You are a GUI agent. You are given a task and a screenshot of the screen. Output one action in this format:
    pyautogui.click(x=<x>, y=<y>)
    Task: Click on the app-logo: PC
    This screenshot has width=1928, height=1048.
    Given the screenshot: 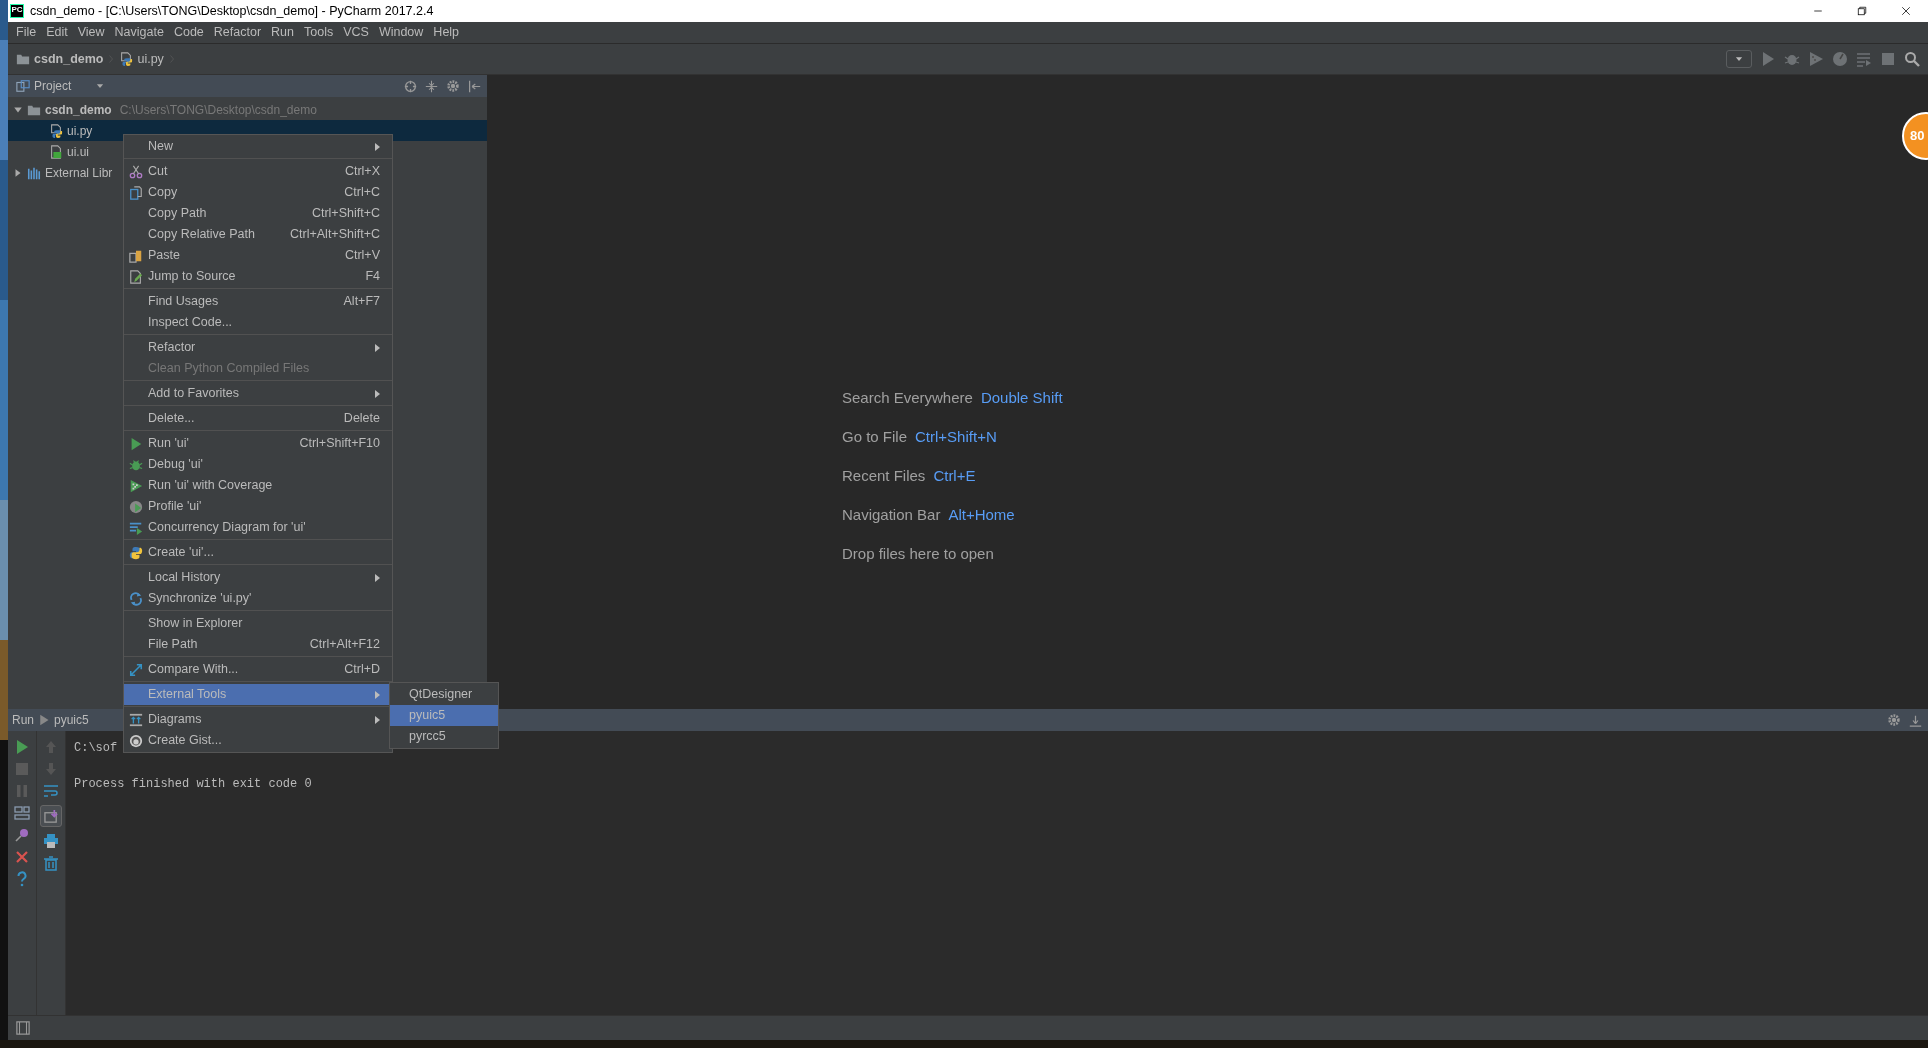 What is the action you would take?
    pyautogui.click(x=17, y=11)
    